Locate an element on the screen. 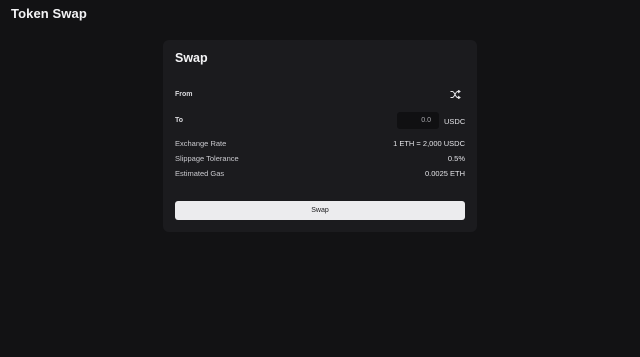  exchange-rate-value: 1 ETH = 2,000 USDC is located at coordinates (429, 143).